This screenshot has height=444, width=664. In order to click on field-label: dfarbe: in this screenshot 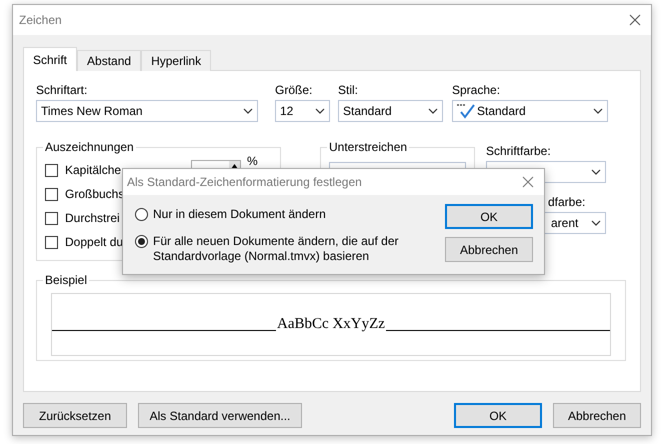, I will do `click(566, 202)`.